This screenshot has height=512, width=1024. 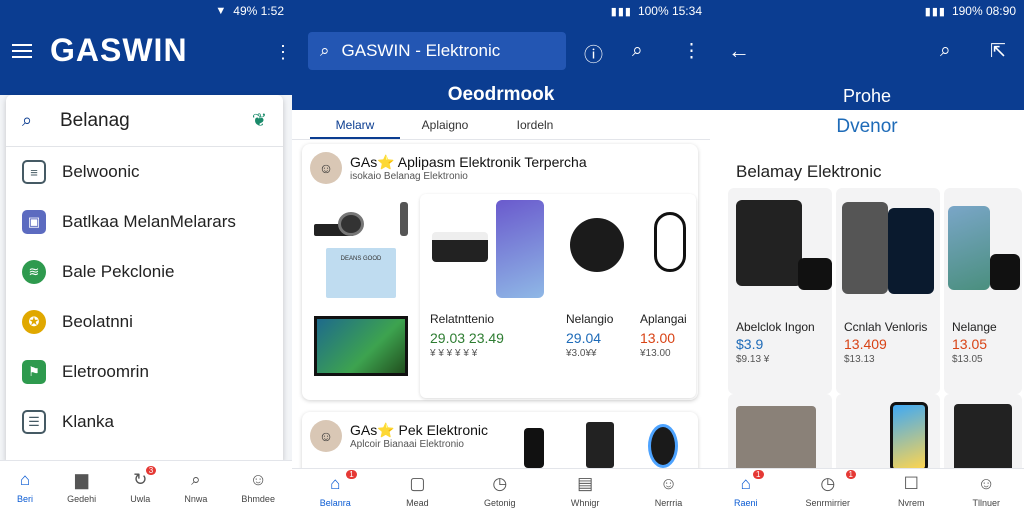 What do you see at coordinates (593, 53) in the screenshot?
I see `info-icon: ⓘ` at bounding box center [593, 53].